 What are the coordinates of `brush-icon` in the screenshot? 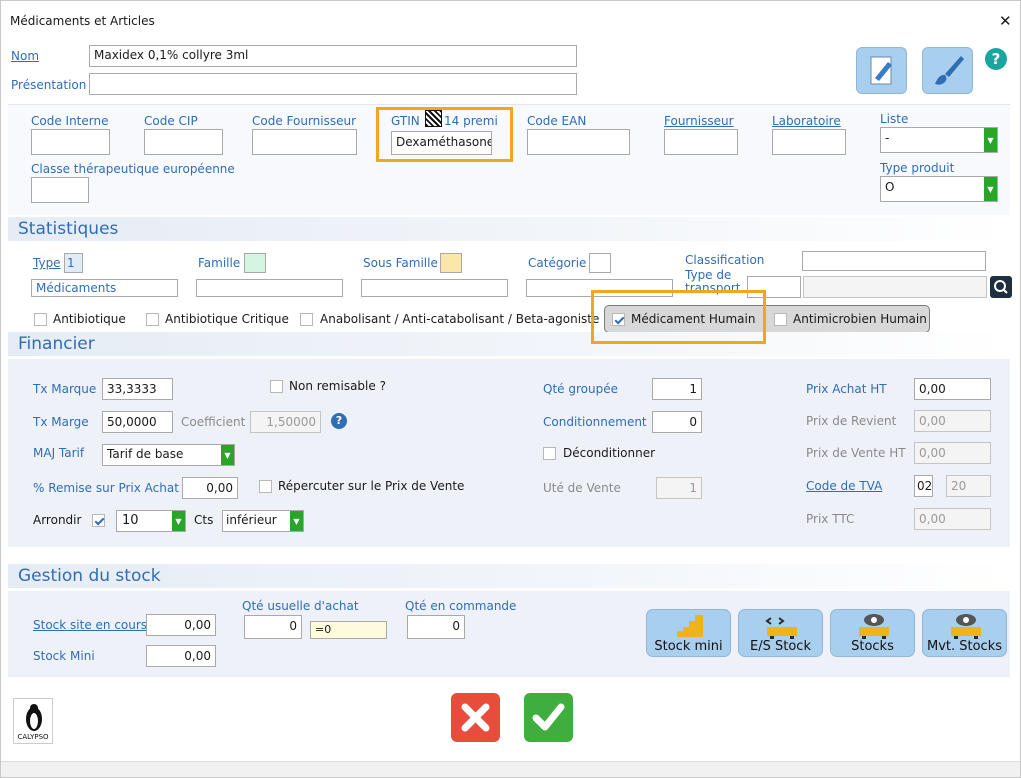 It's located at (949, 70).